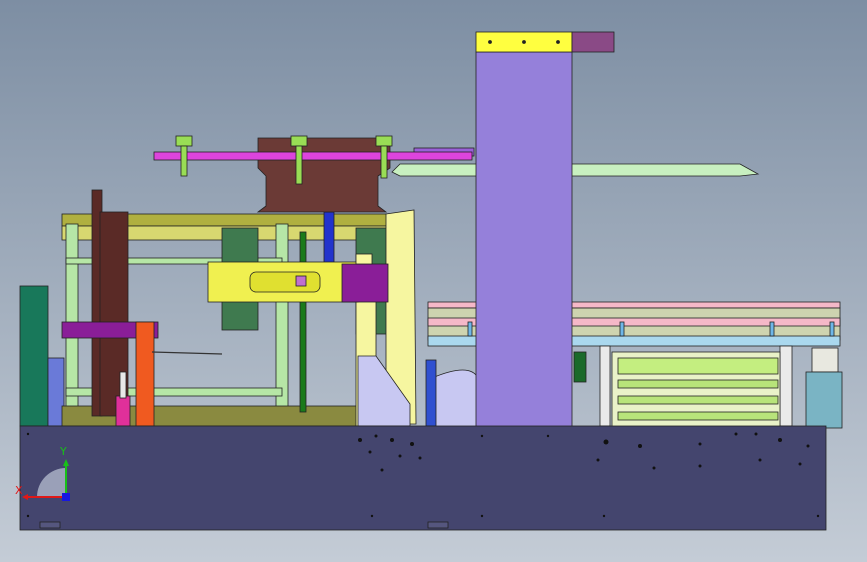 This screenshot has height=562, width=867. I want to click on dark-green-sensor, so click(580, 367).